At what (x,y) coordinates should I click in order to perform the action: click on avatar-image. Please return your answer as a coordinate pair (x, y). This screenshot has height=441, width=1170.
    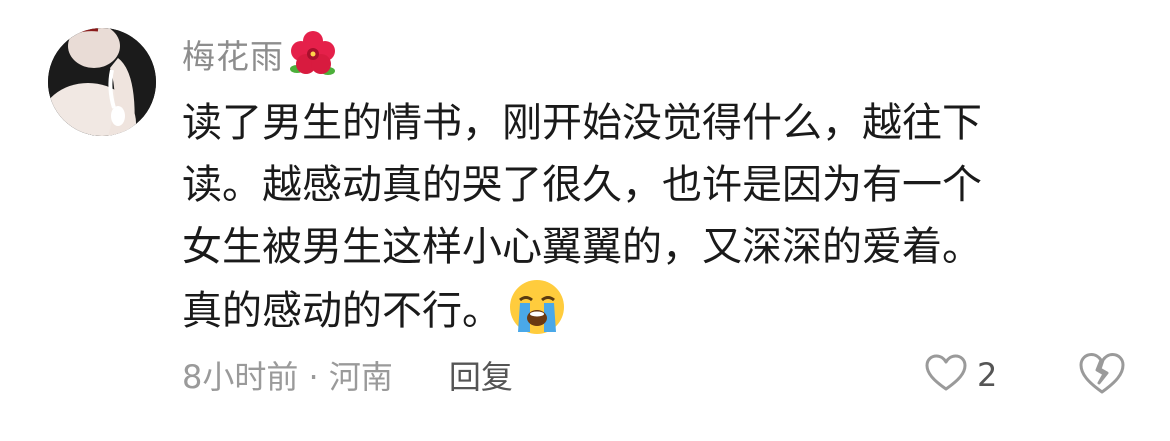
    Looking at the image, I should click on (102, 82).